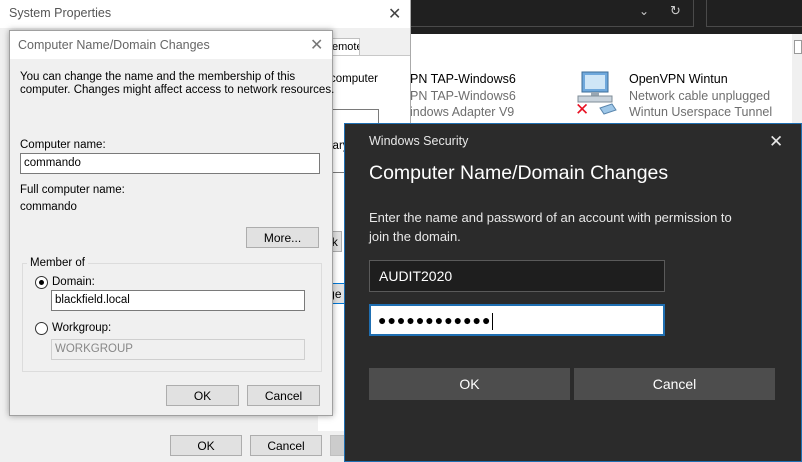  I want to click on explorer-address-bar: ⌄ ↻, so click(552, 13).